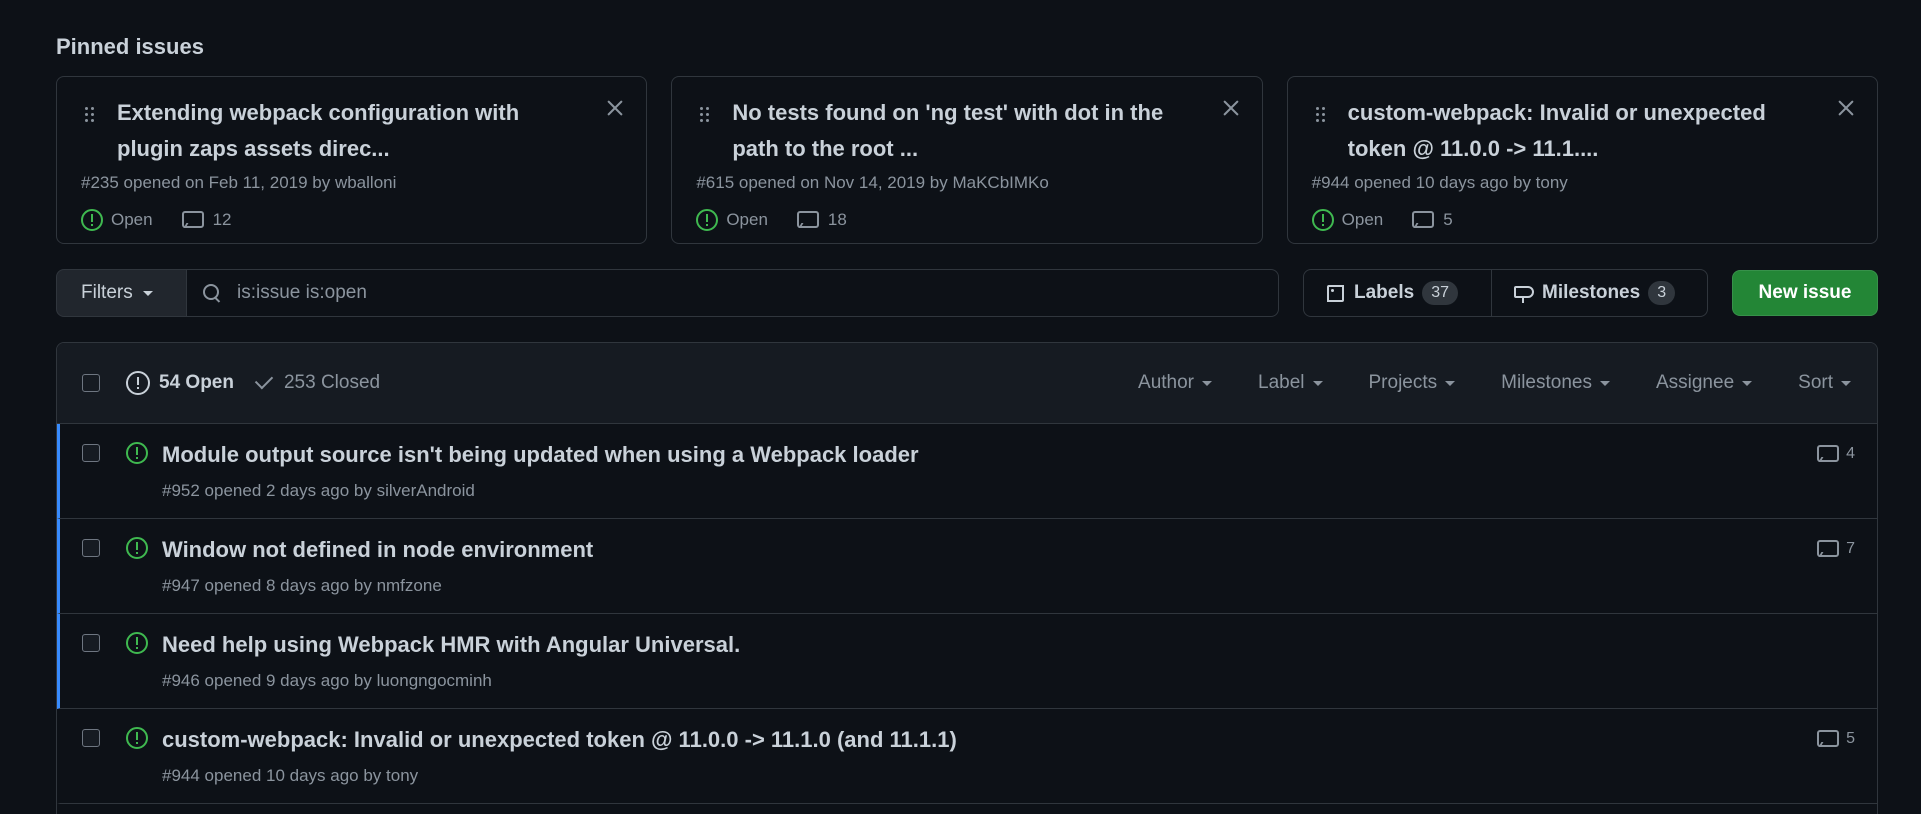  I want to click on comments-link: 5, so click(1432, 220).